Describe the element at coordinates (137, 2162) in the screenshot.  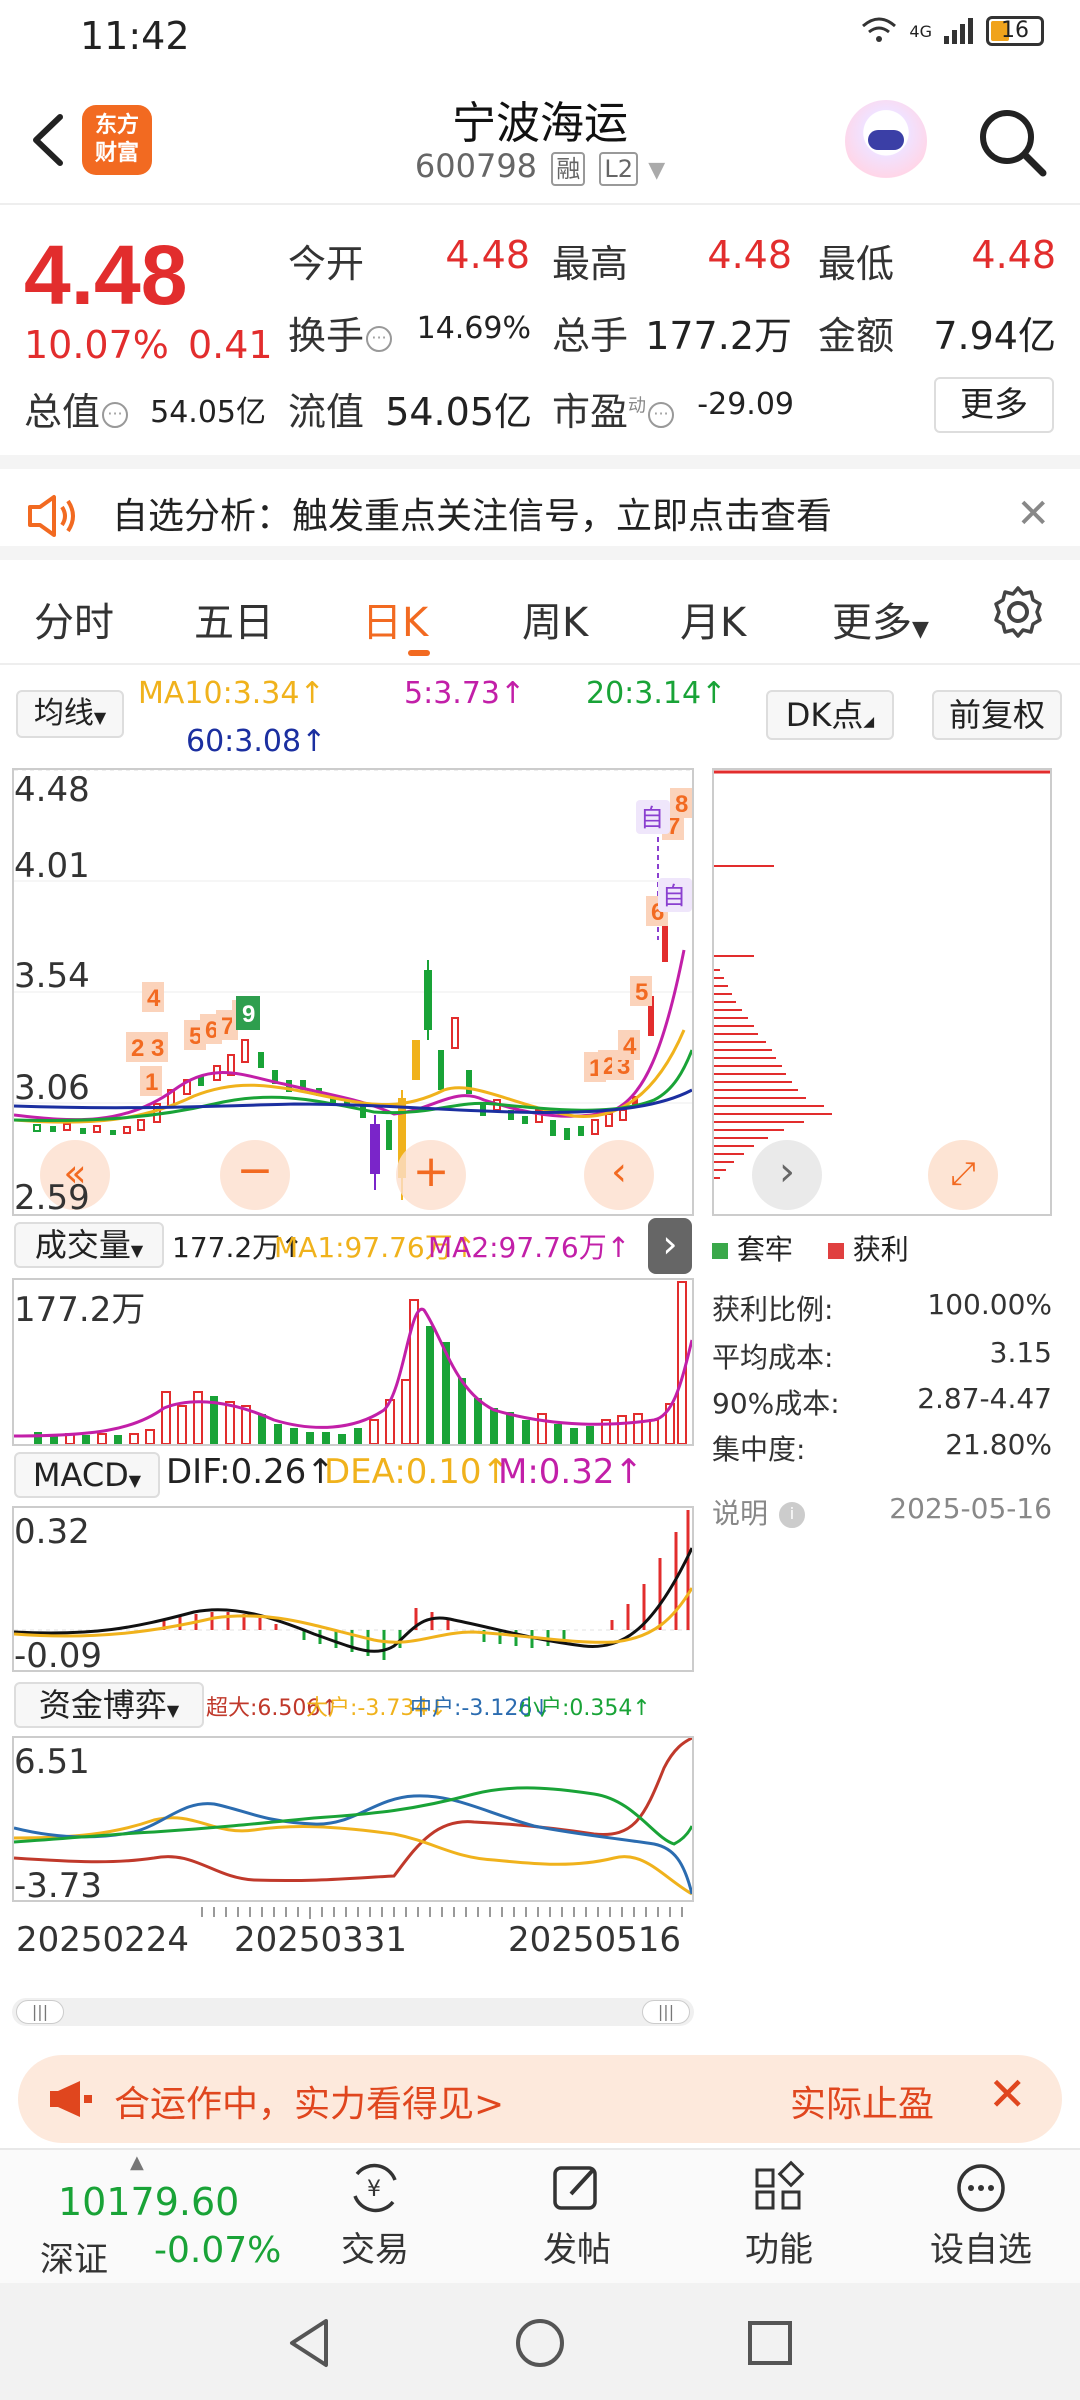
I see `caret-up-icon: ▲` at that location.